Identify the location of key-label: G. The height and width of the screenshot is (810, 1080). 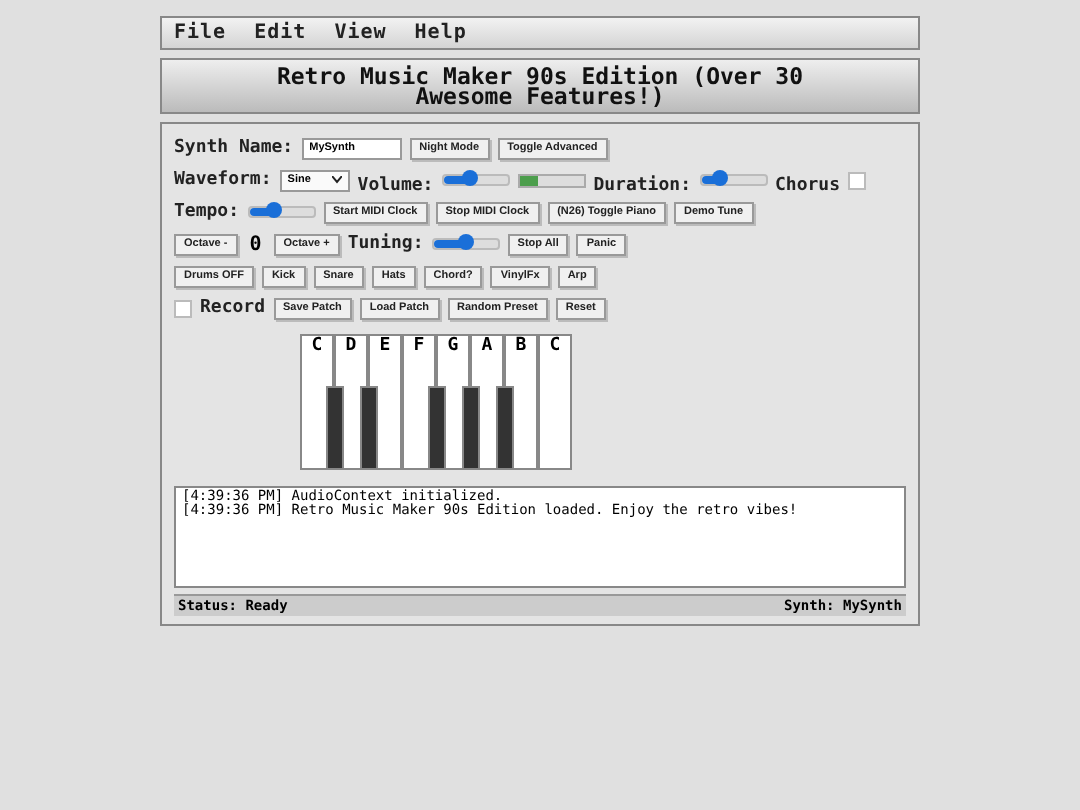
(453, 346).